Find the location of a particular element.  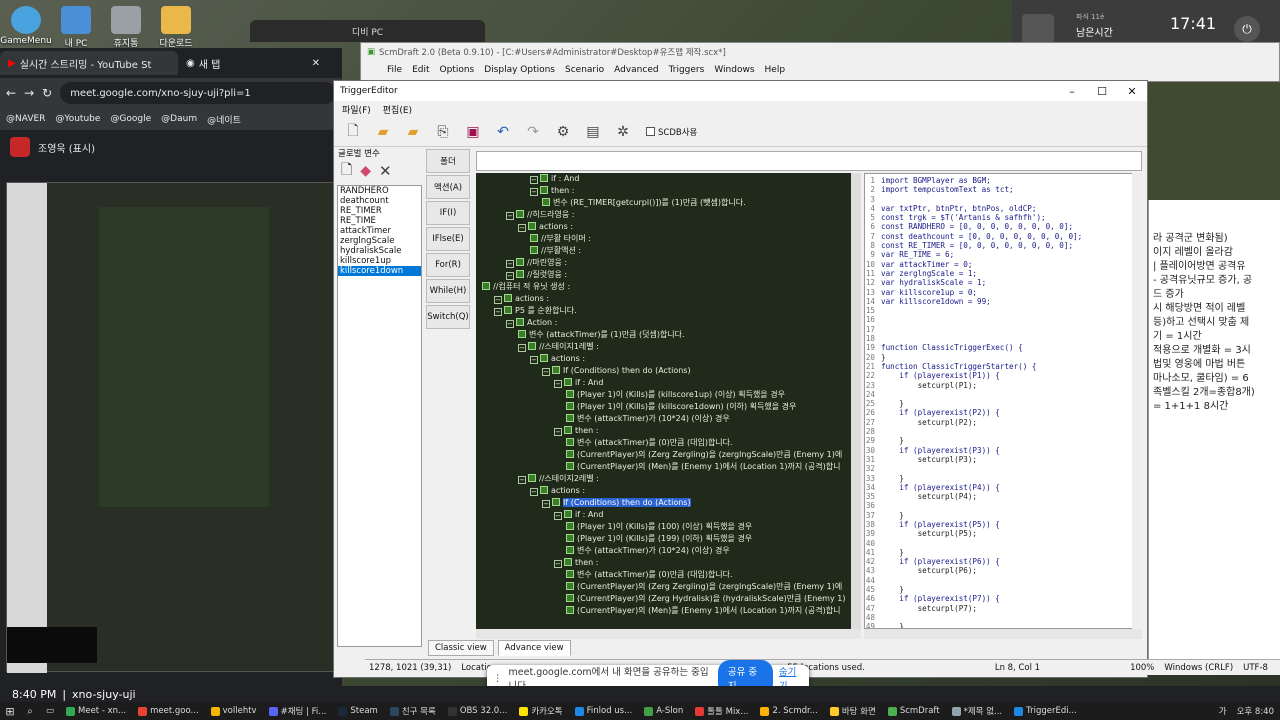

scm-menu-scenario: Scenario is located at coordinates (584, 70).